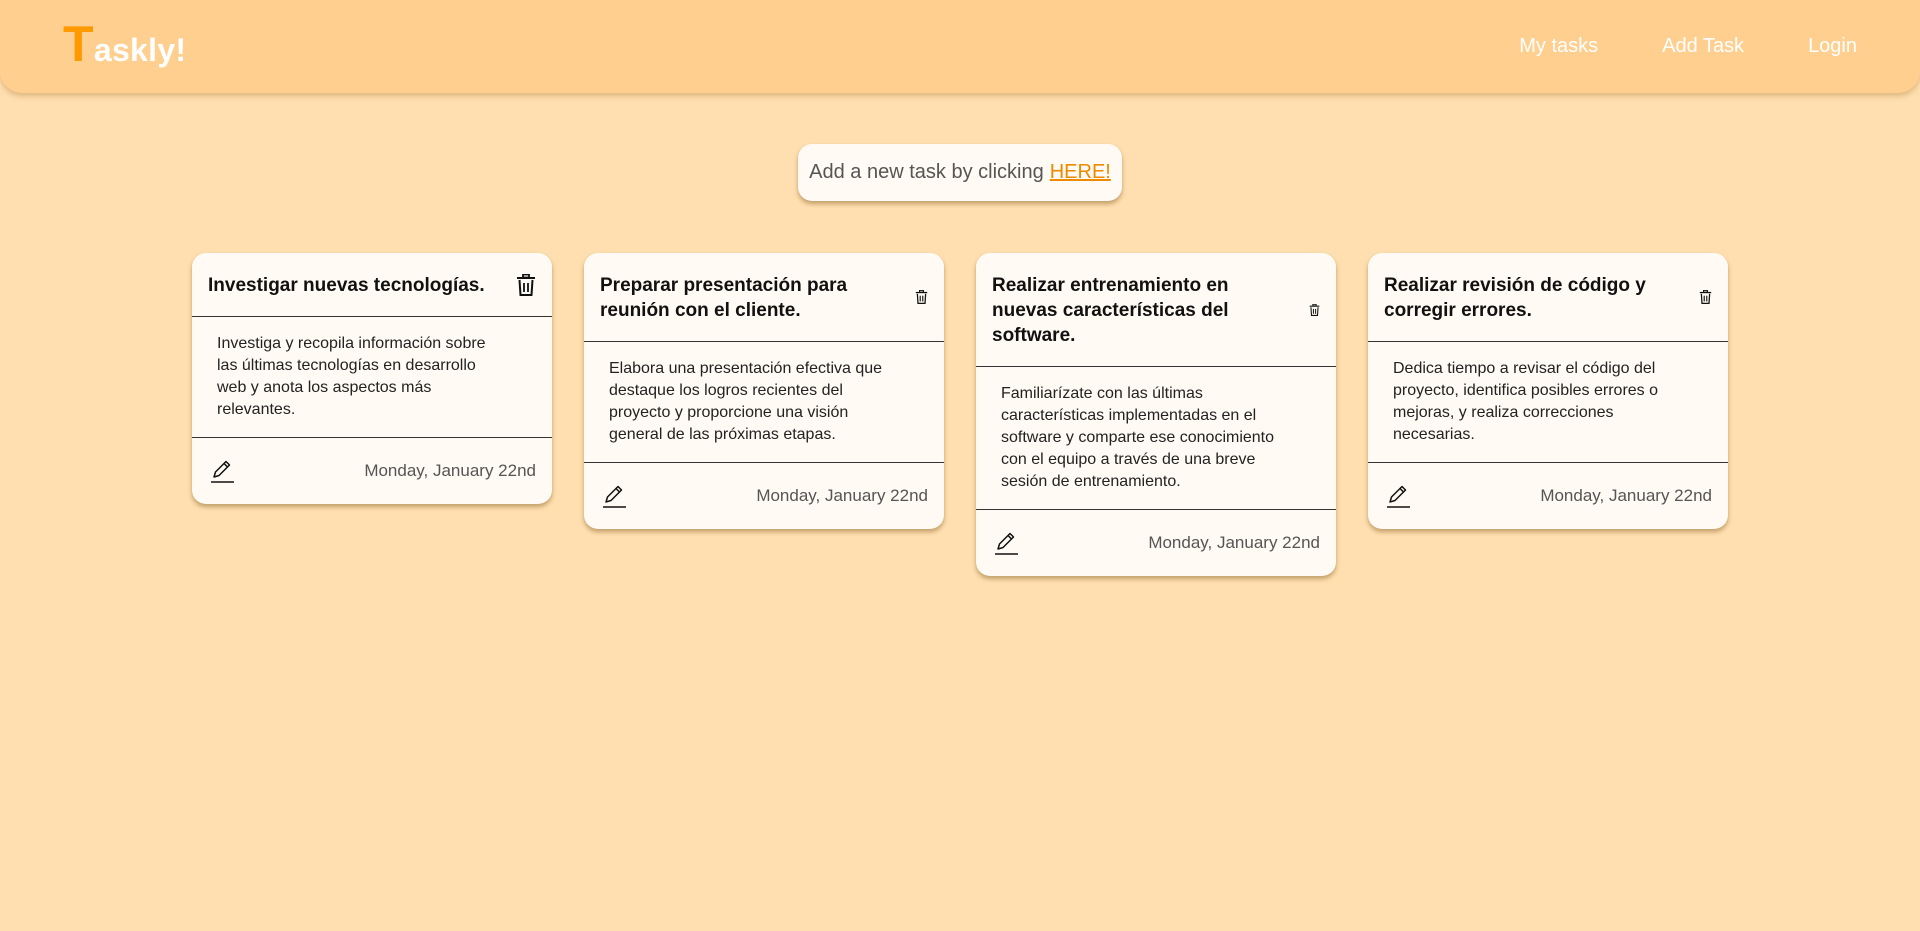 Image resolution: width=1920 pixels, height=931 pixels. What do you see at coordinates (1558, 46) in the screenshot?
I see `nav-my-tasks: My tasks` at bounding box center [1558, 46].